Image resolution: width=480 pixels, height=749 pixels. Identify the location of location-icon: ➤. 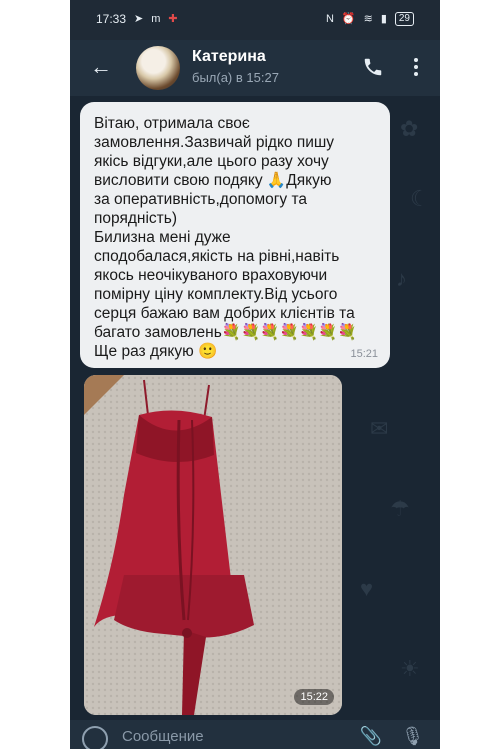
(139, 19).